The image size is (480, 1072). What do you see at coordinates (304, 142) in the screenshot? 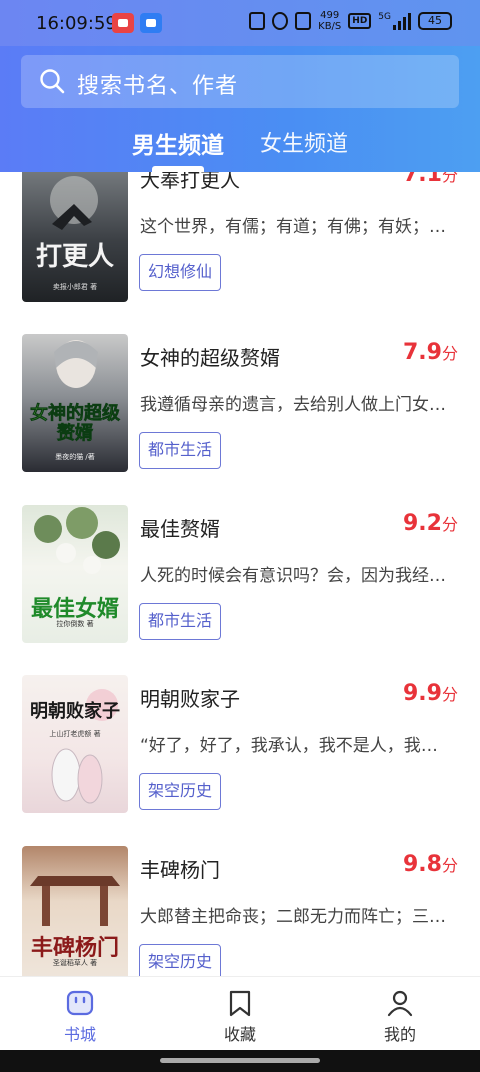
I see `tab-female-channel: 女生频道` at bounding box center [304, 142].